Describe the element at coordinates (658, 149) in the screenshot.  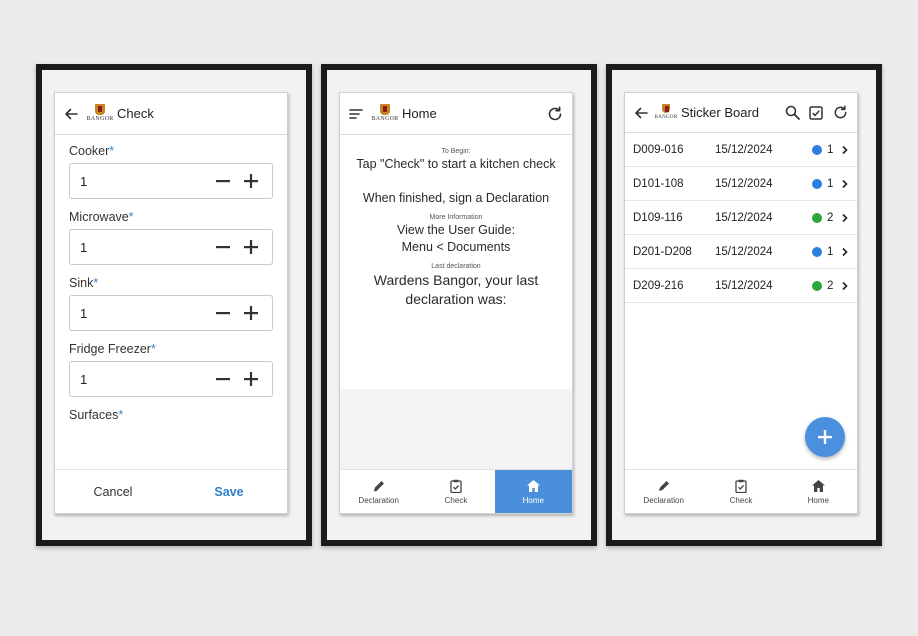
I see `room-code: D009-016` at that location.